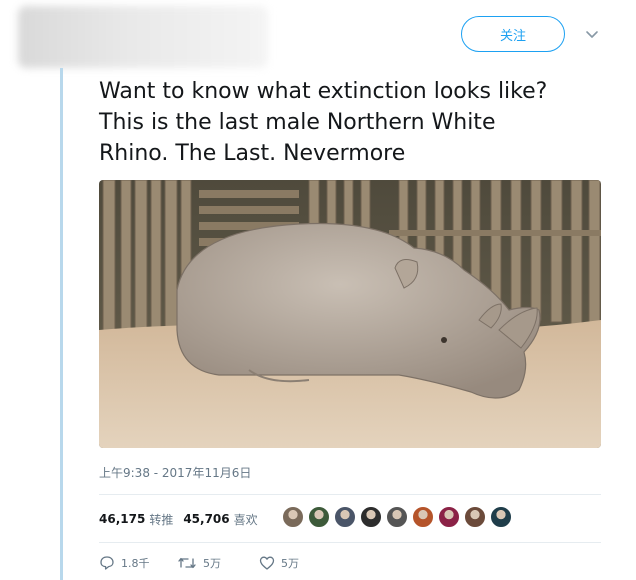 Image resolution: width=636 pixels, height=580 pixels. I want to click on tweet-text-line: This is the last male Northern White, so click(297, 122).